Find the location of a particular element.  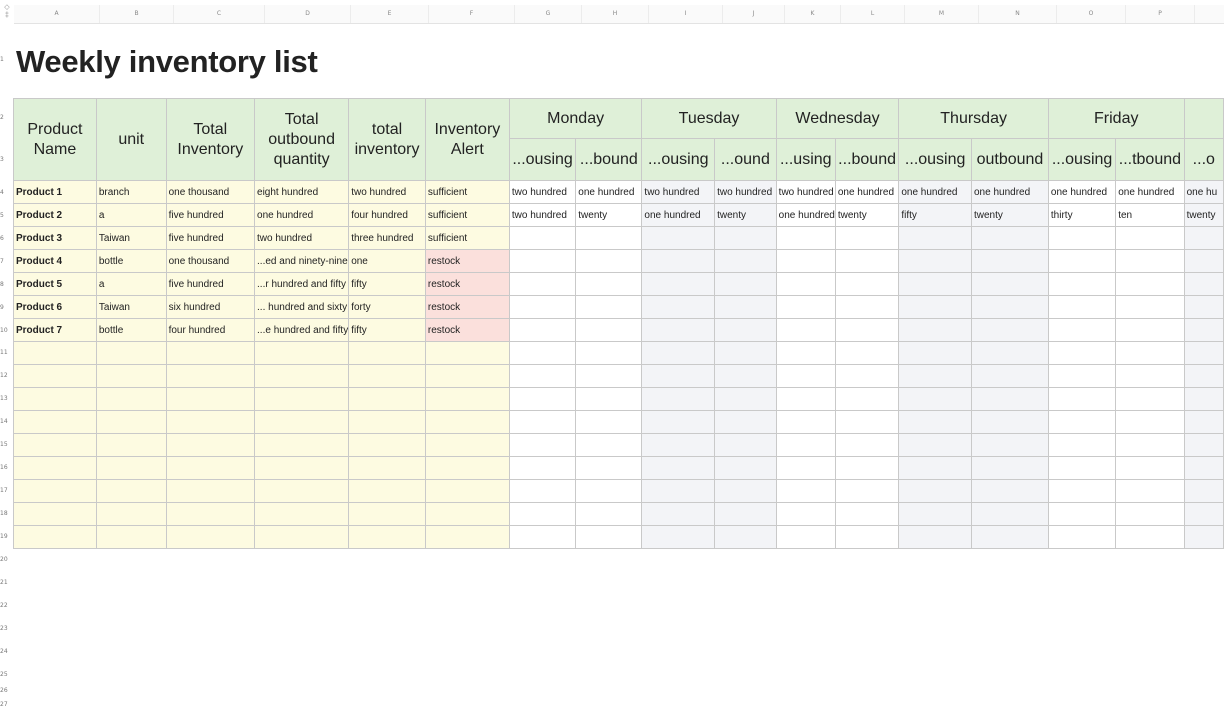

column-letter: E is located at coordinates (390, 14).